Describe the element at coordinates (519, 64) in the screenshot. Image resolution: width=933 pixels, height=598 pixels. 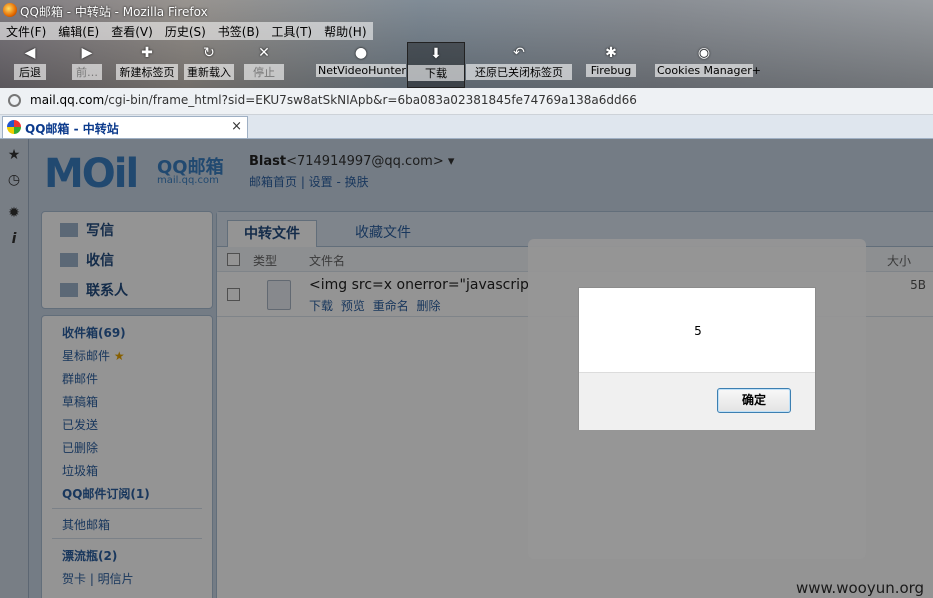
I see `restore-closed-tab-button: ↶ 还原已关闭标签页` at that location.